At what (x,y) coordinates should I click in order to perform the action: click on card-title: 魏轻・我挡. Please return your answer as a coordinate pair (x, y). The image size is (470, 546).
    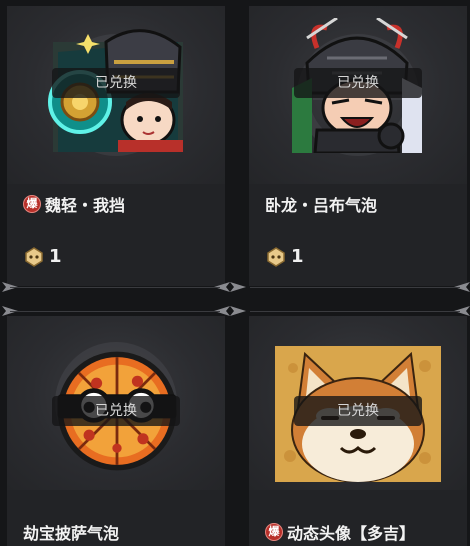
    Looking at the image, I should click on (85, 205).